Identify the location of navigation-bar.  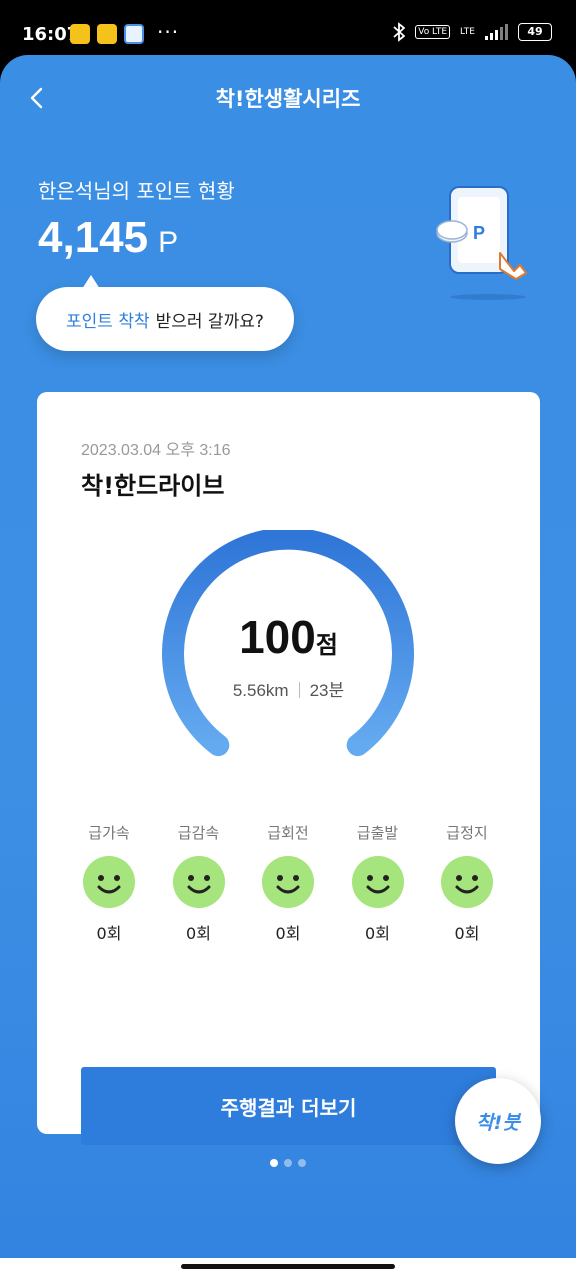
(288, 1269).